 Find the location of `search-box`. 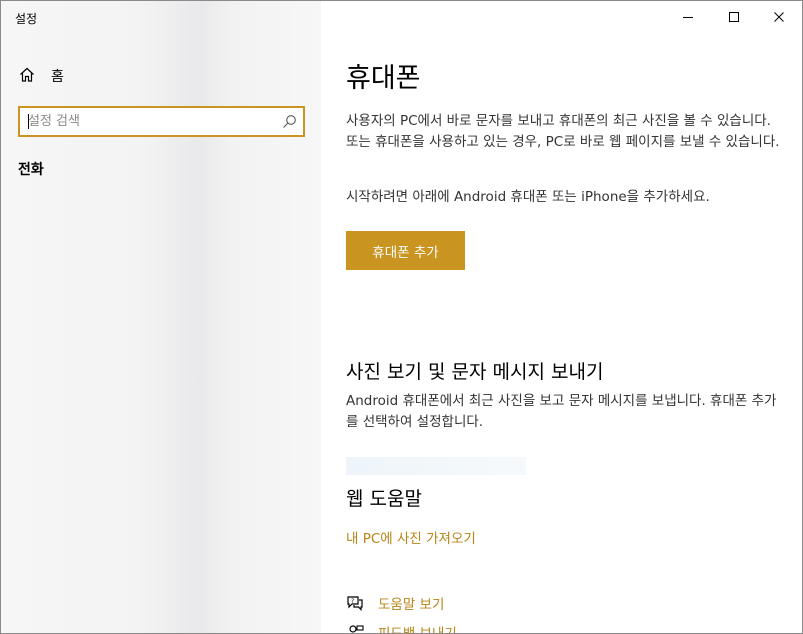

search-box is located at coordinates (161, 121).